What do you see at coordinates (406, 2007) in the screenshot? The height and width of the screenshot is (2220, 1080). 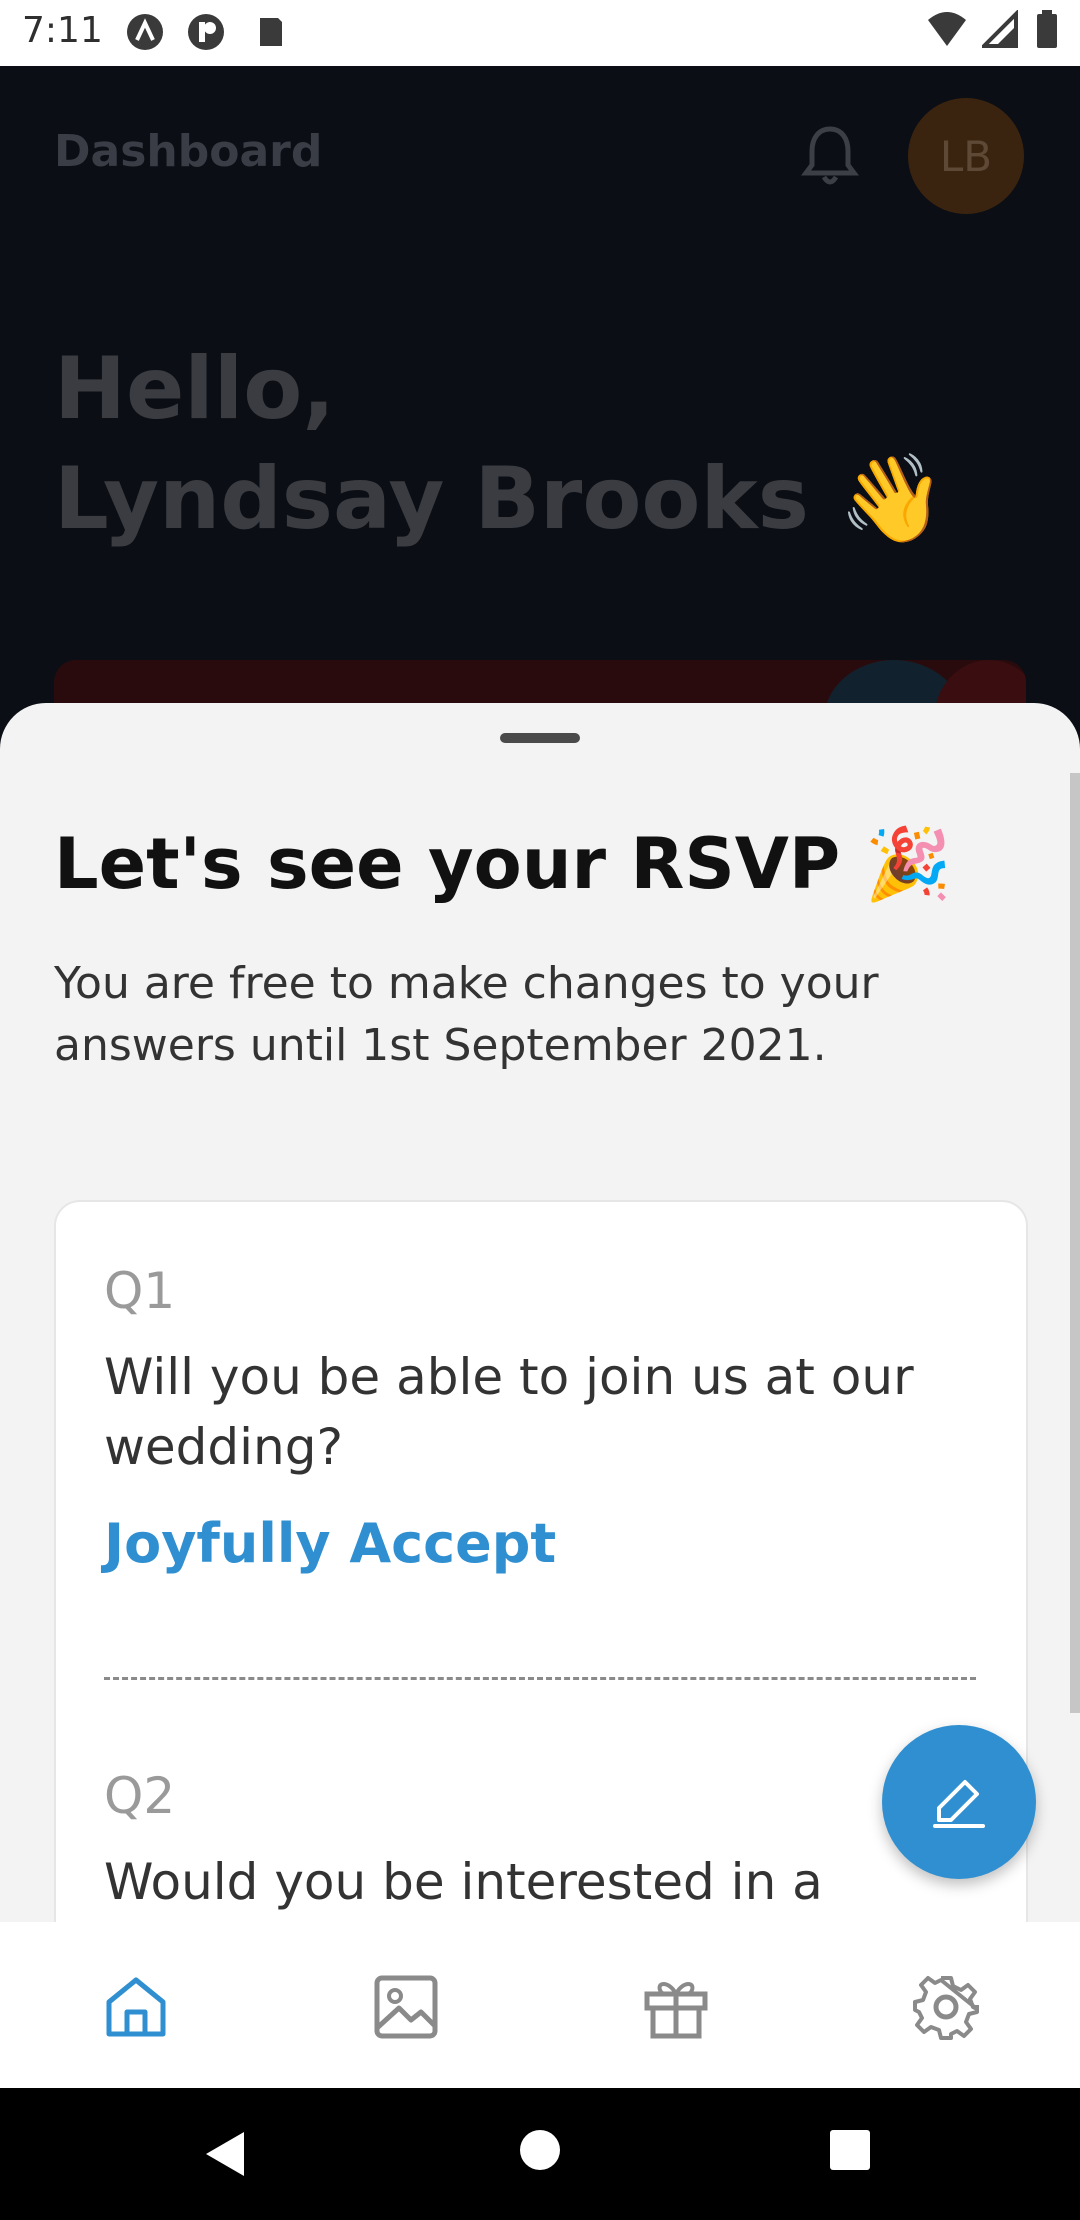 I see `gallery-icon` at bounding box center [406, 2007].